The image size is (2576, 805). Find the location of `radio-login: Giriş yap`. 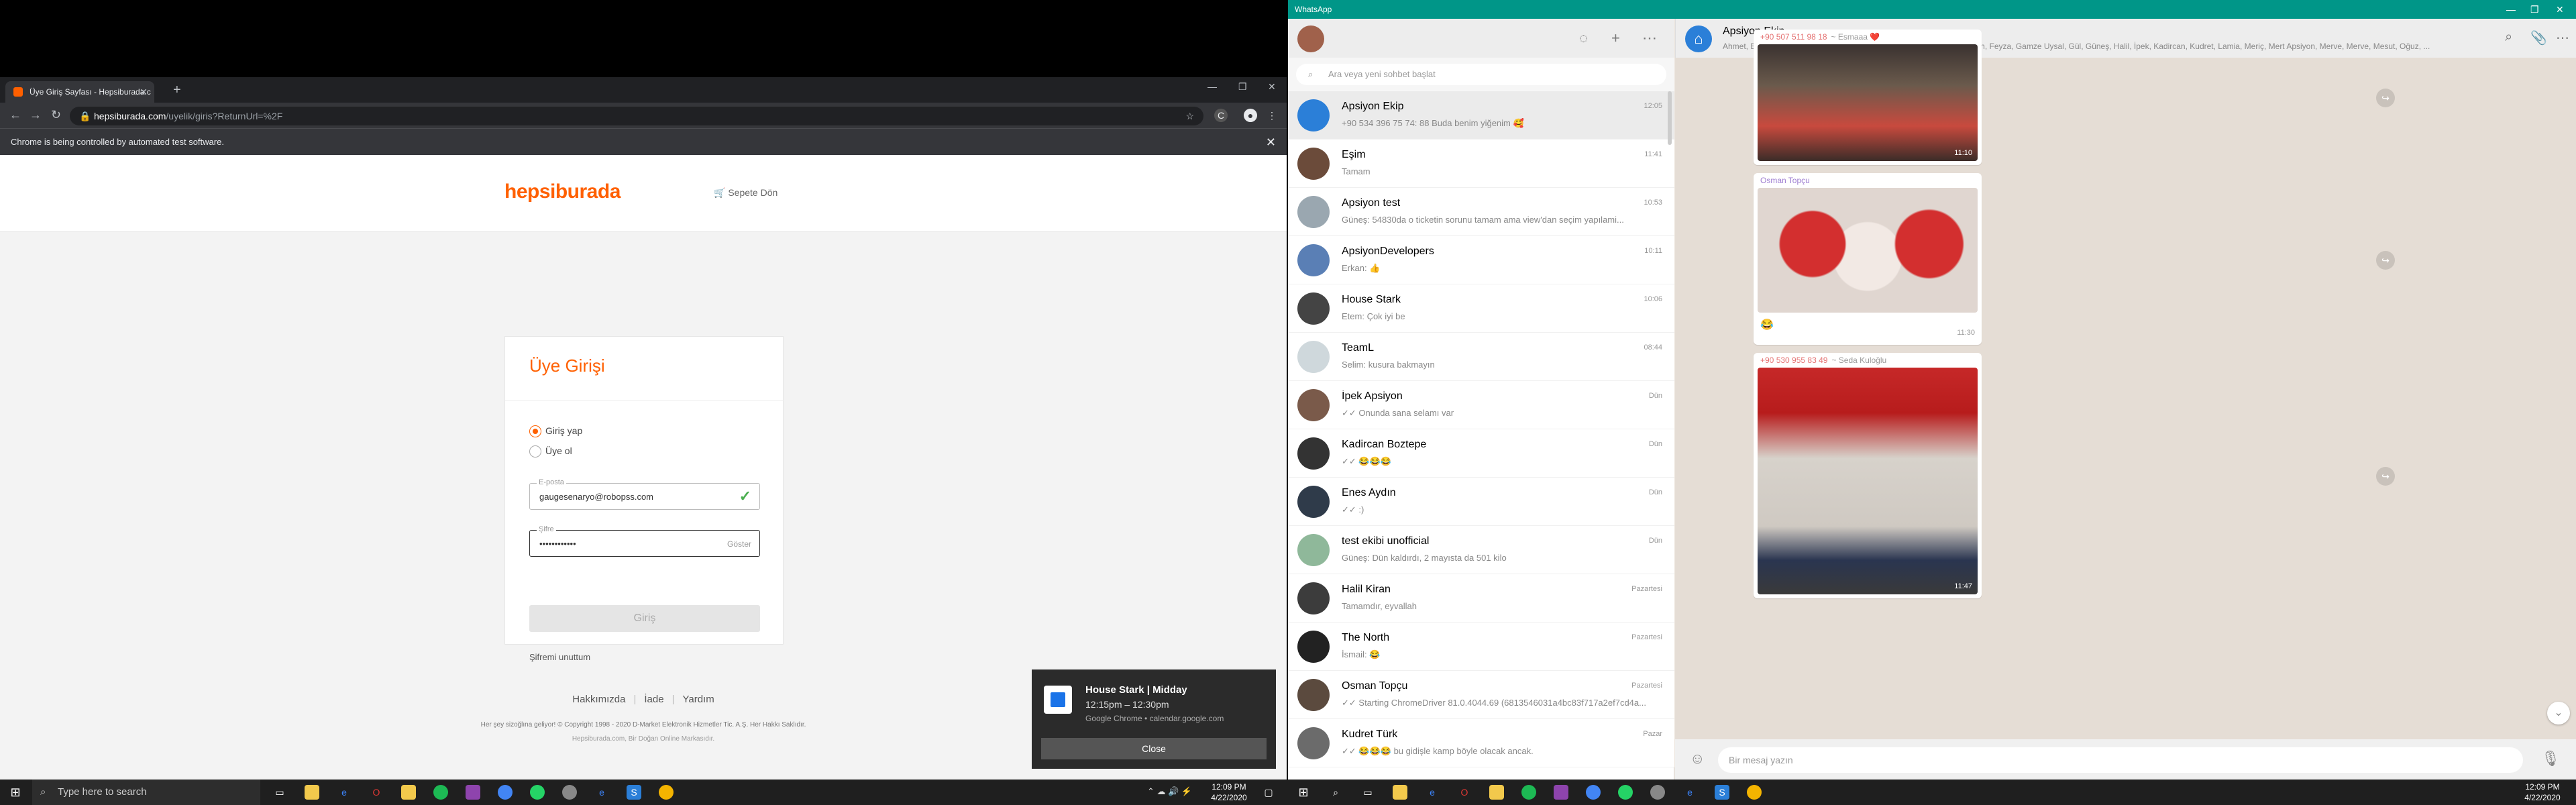

radio-login: Giriş yap is located at coordinates (555, 431).